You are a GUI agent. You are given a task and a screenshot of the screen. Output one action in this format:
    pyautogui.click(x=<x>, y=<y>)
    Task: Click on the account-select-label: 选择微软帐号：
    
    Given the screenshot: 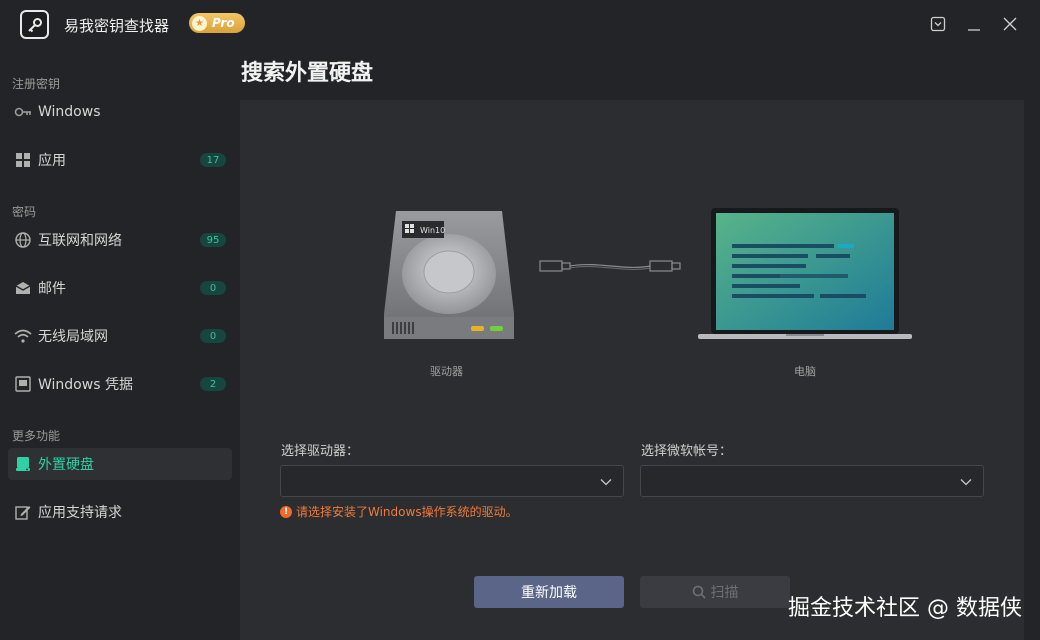 What is the action you would take?
    pyautogui.click(x=687, y=451)
    